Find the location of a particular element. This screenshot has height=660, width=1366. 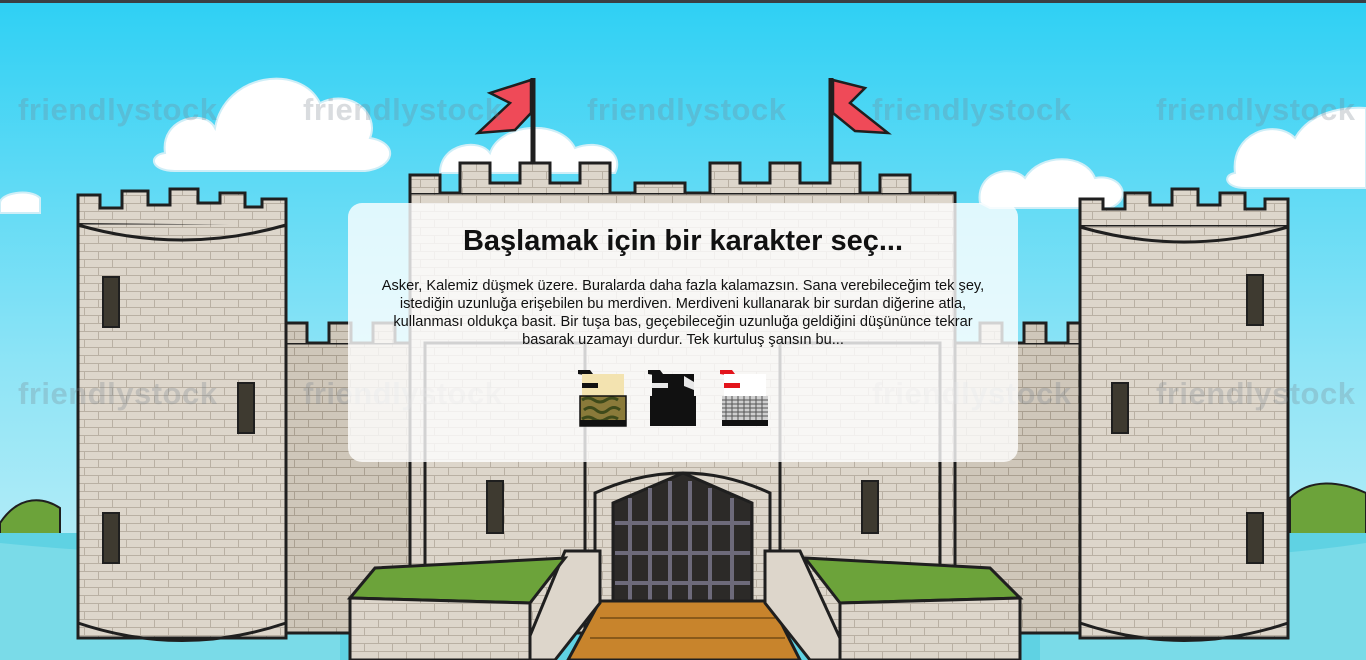

character-ninja-button is located at coordinates (673, 398).